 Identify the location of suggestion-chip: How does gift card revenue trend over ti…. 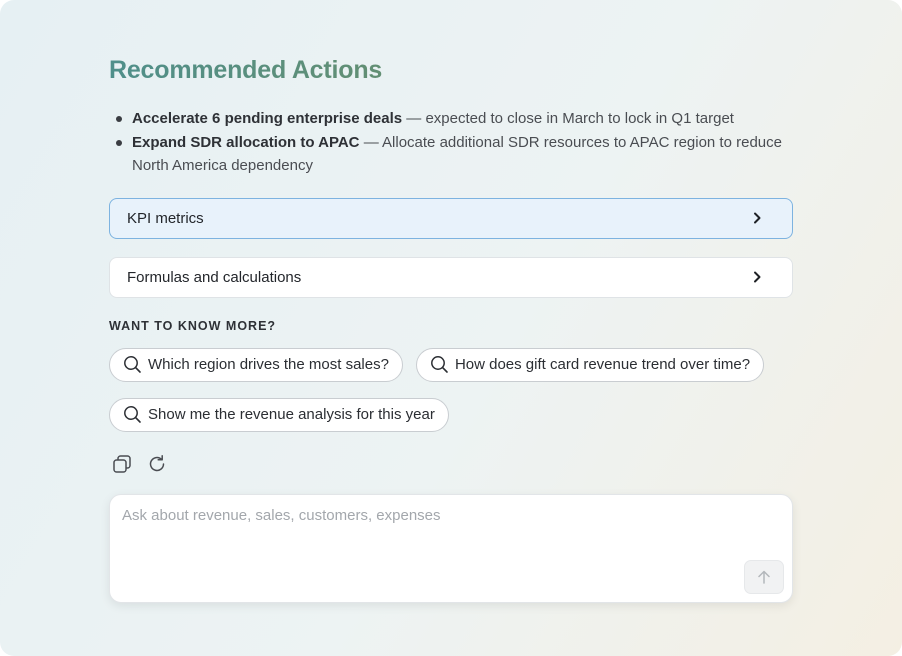
(590, 364).